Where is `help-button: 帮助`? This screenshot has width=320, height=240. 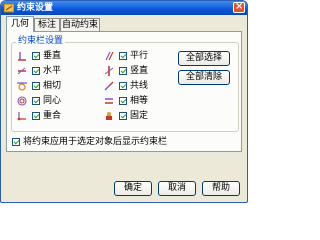
help-button: 帮助 is located at coordinates (221, 188).